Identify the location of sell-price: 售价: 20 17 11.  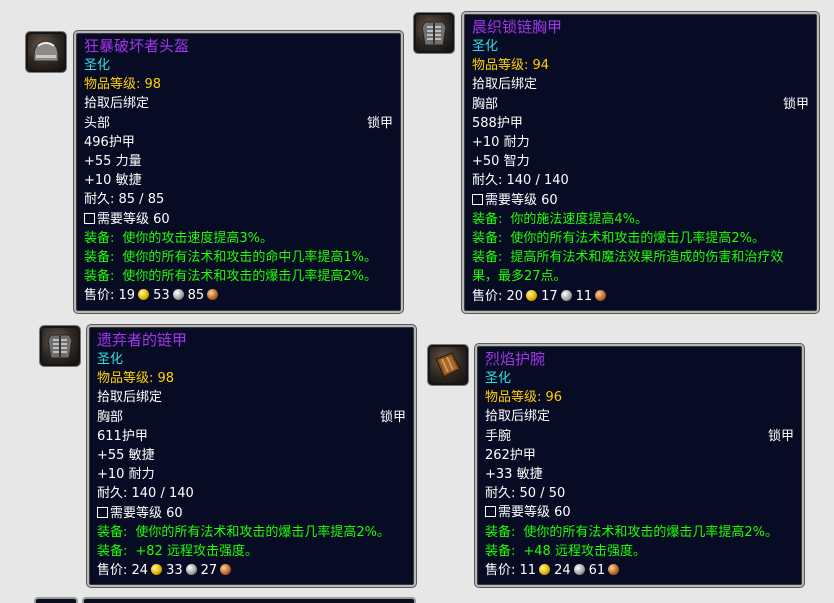
(640, 296).